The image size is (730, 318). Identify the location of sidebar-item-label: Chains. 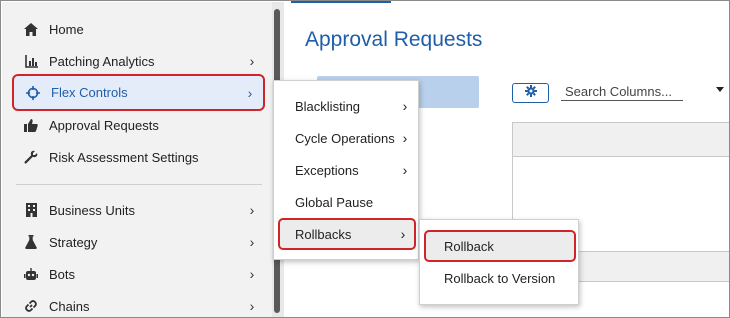
(69, 306).